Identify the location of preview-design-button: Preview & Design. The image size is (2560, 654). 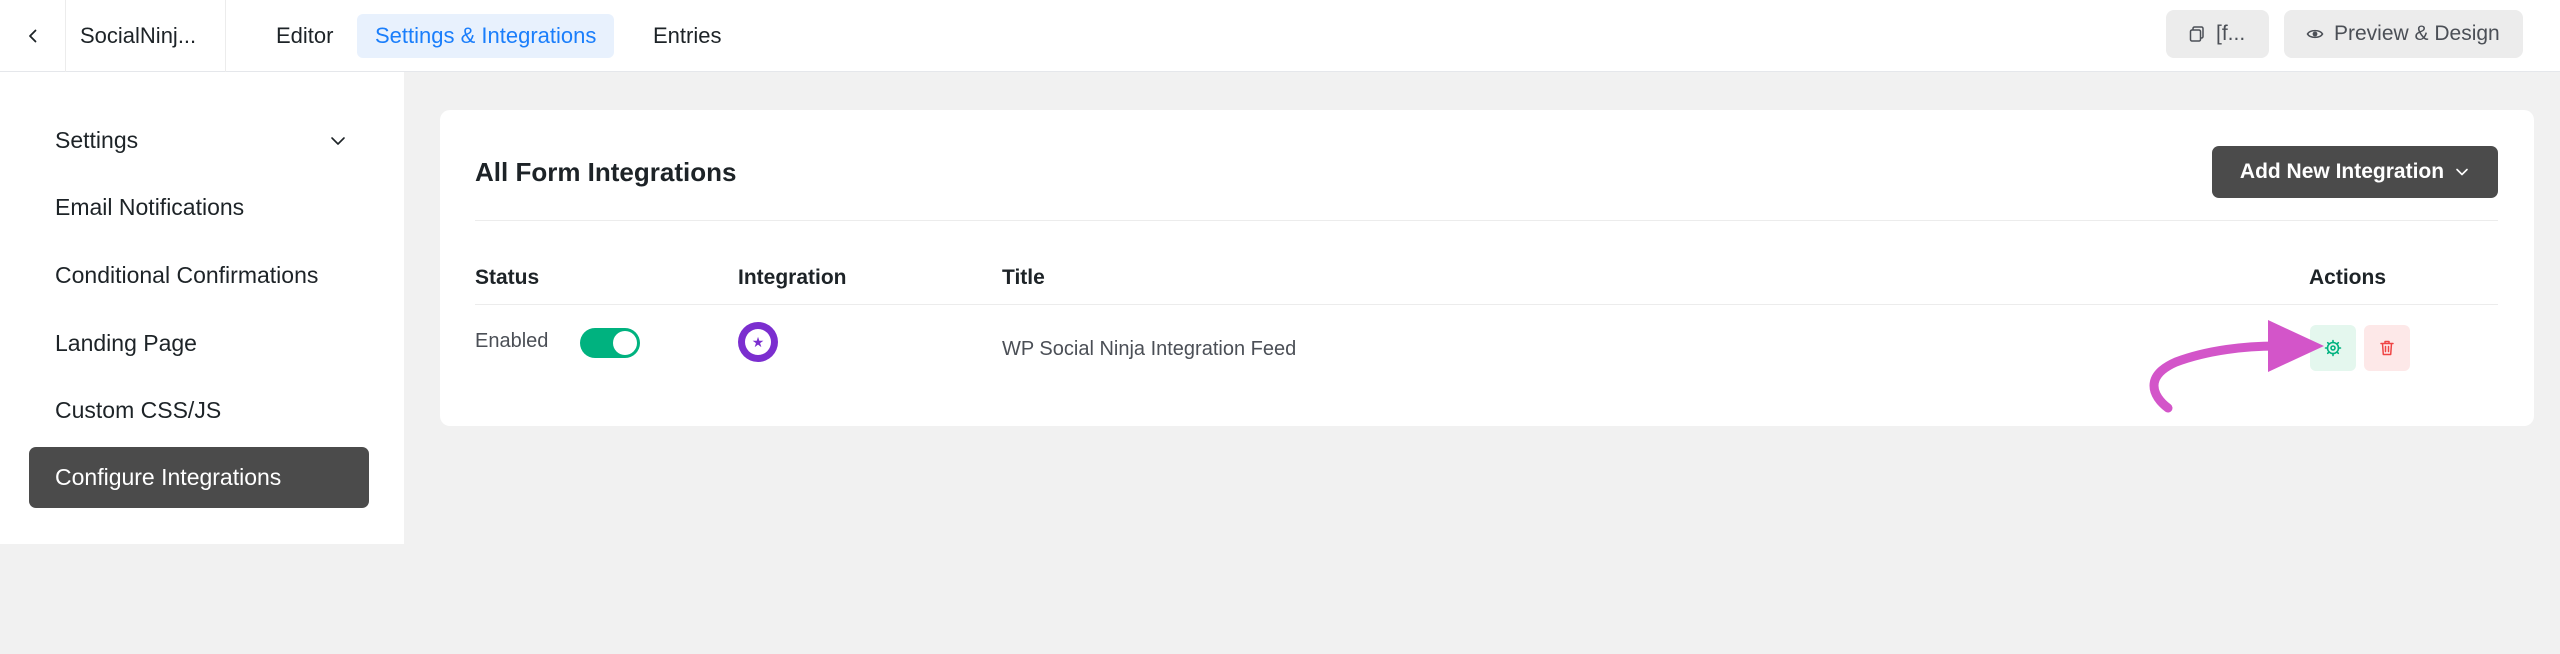
(2403, 34).